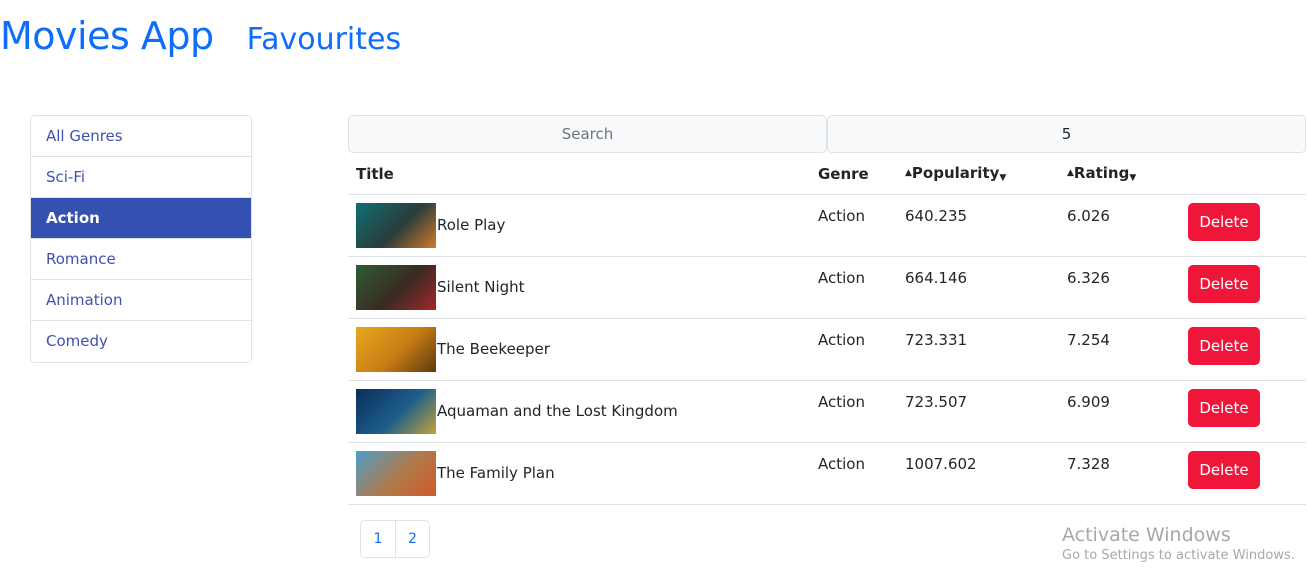  I want to click on genre-item-sci-fi: Sci-Fi, so click(141, 177).